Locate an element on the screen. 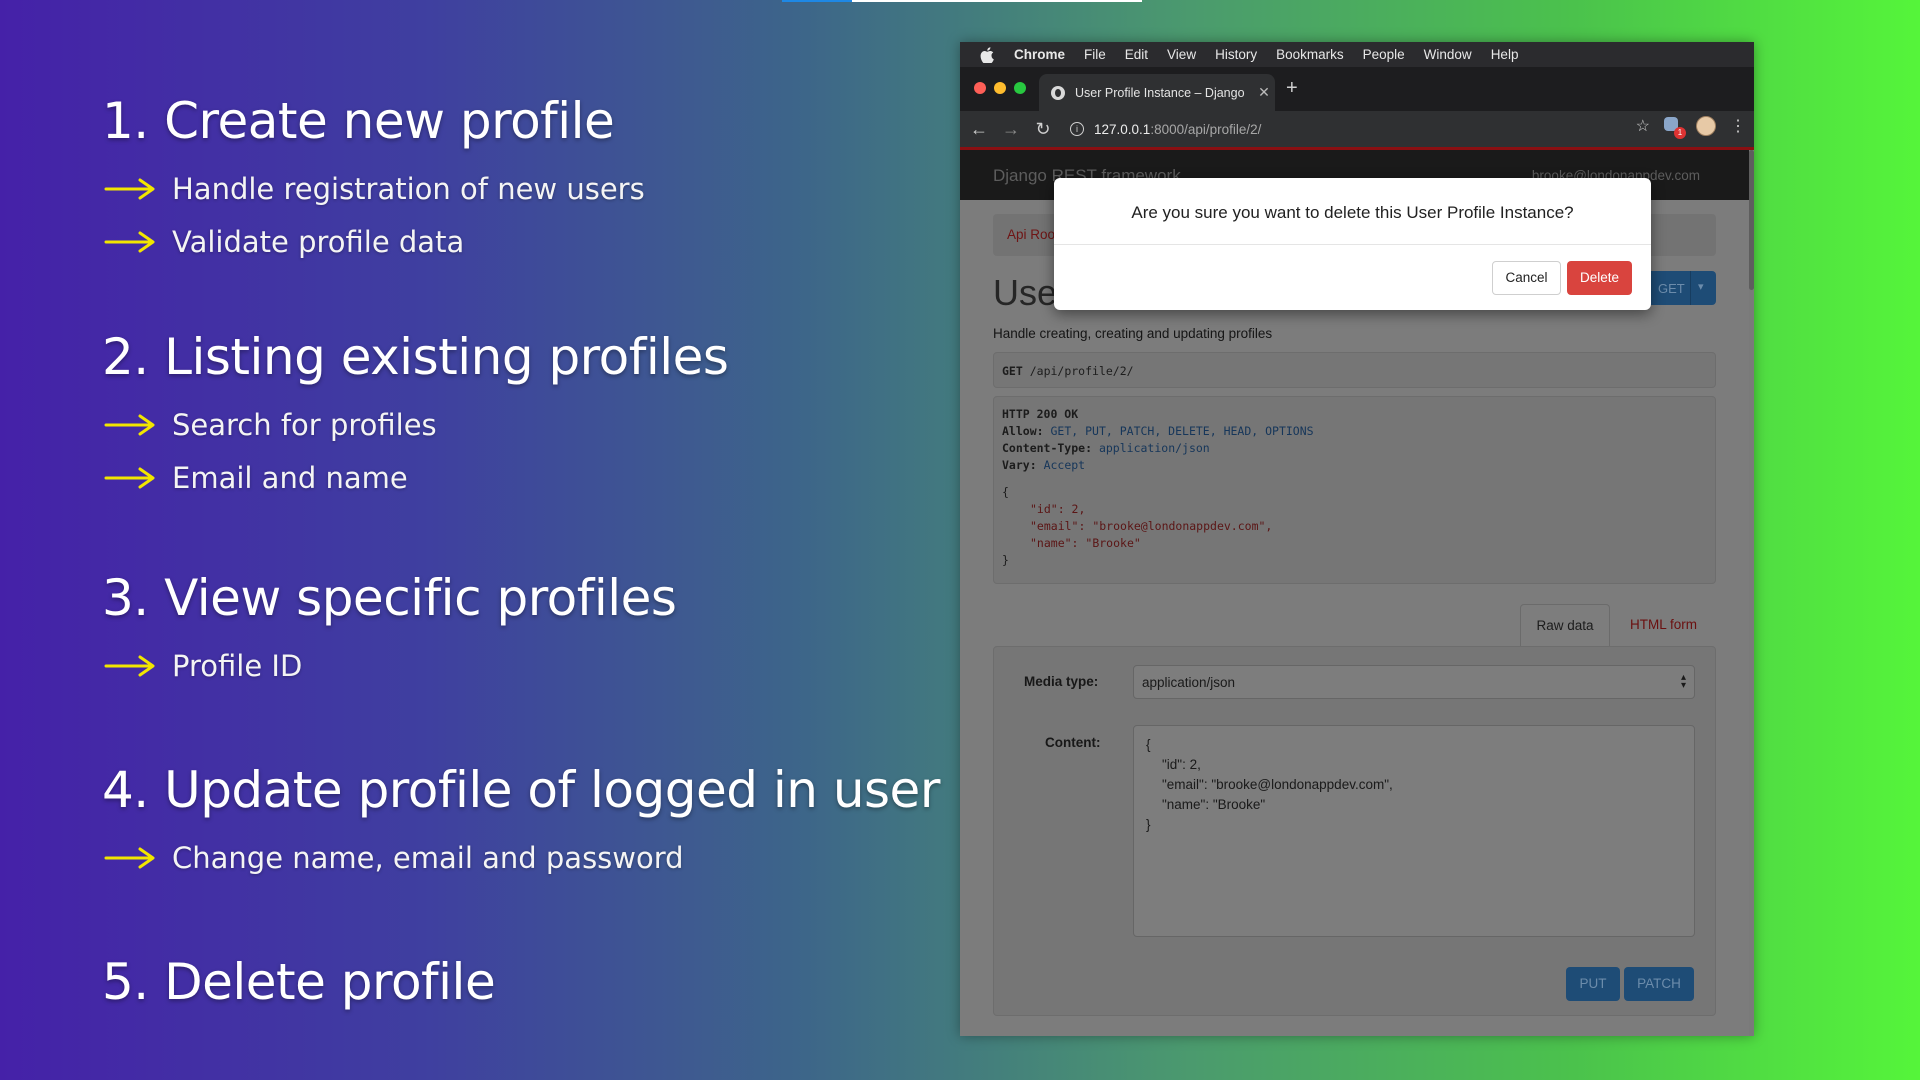 This screenshot has width=1920, height=1080. close-window-icon is located at coordinates (980, 88).